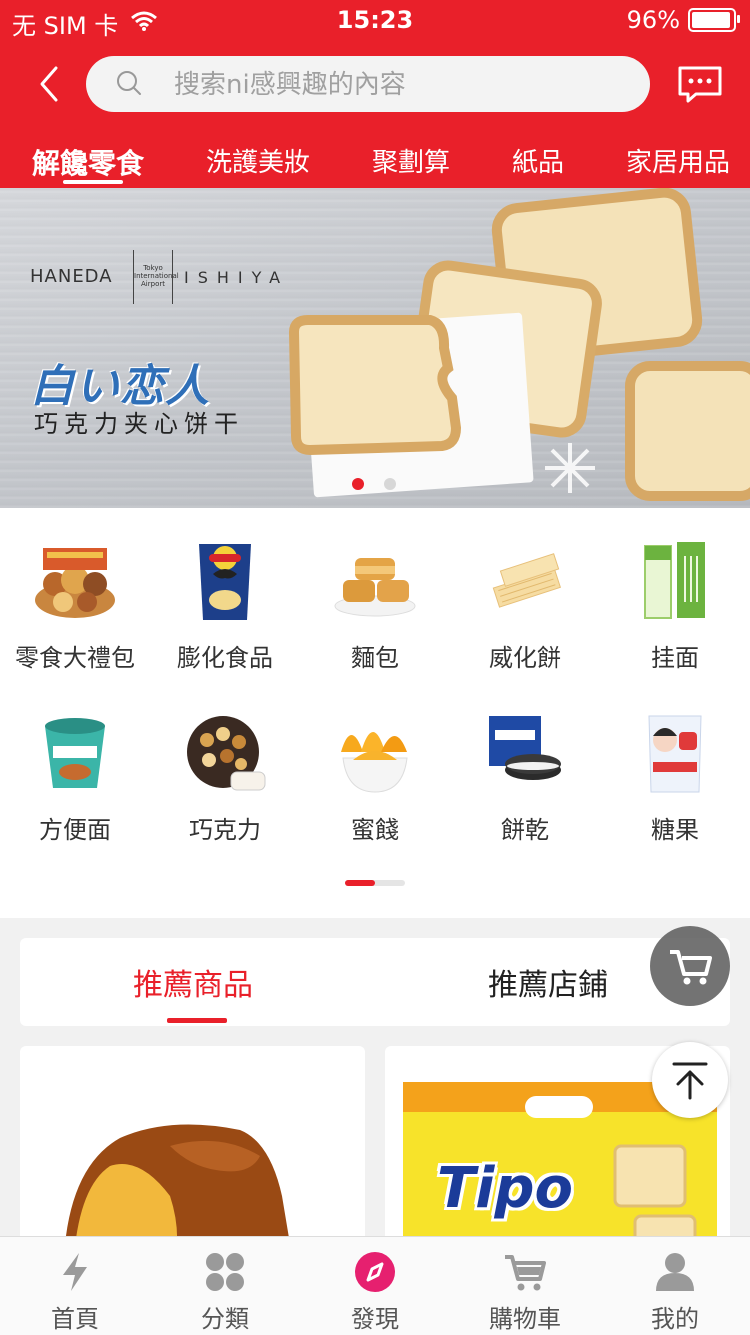  Describe the element at coordinates (375, 982) in the screenshot. I see `recommend-tabs: 推薦商品 推薦店鋪` at that location.